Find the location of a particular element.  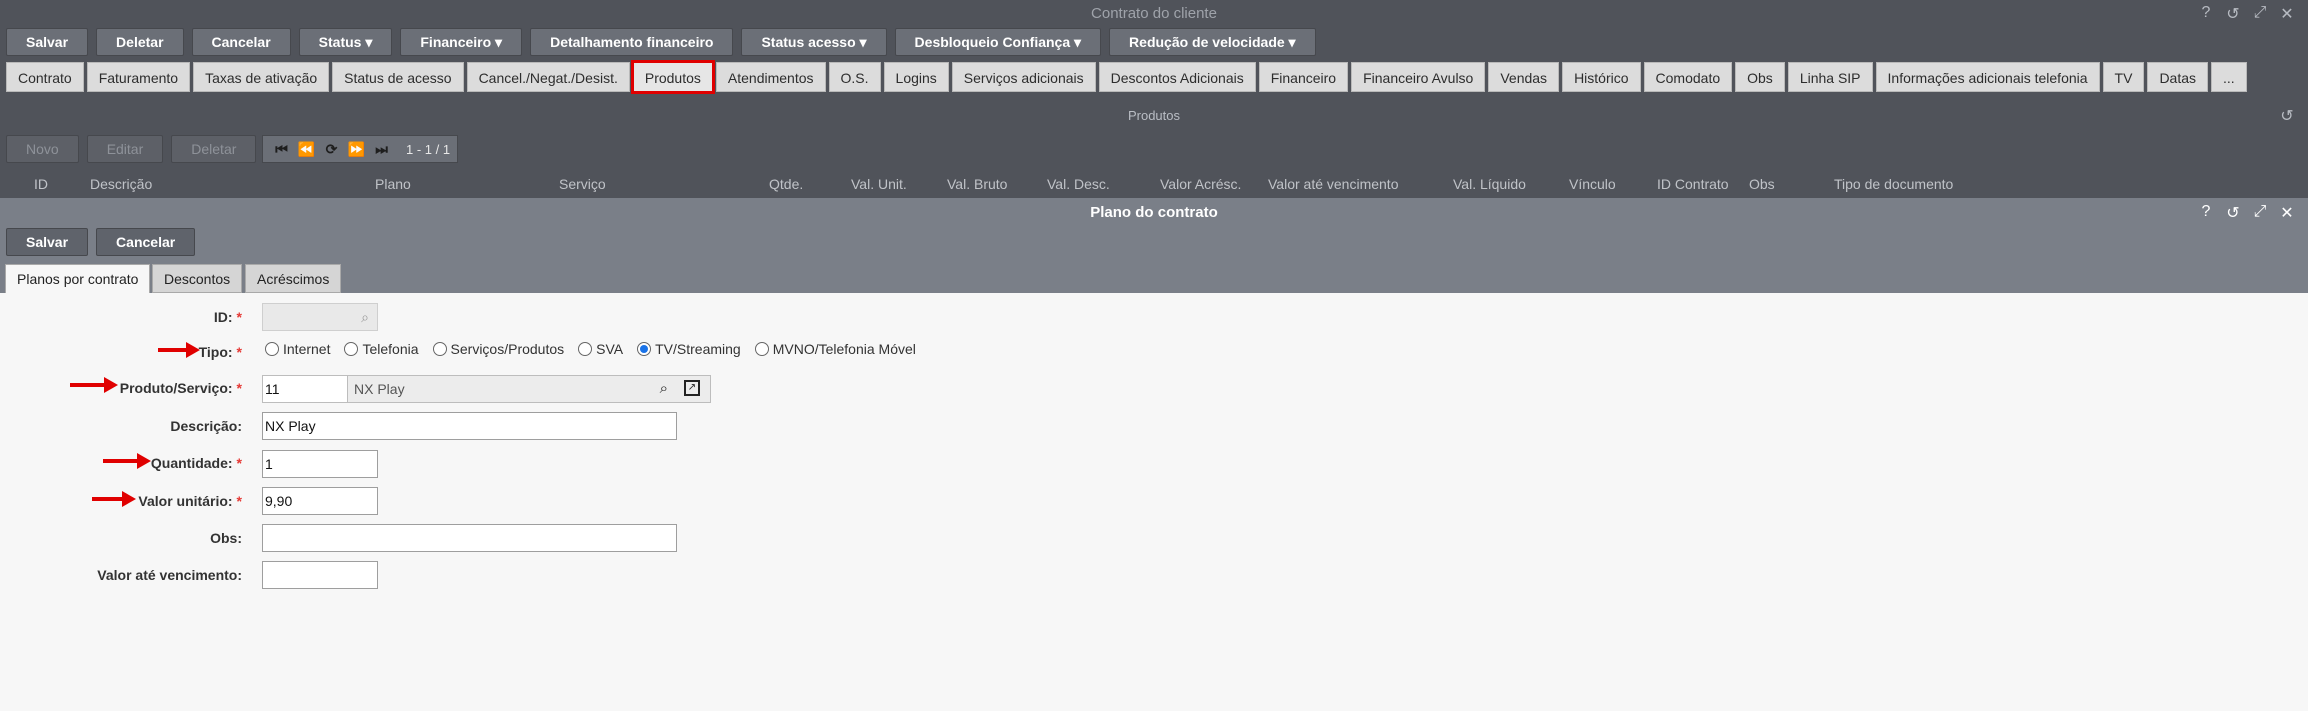

first-page-icon: ⏮ is located at coordinates (281, 149).